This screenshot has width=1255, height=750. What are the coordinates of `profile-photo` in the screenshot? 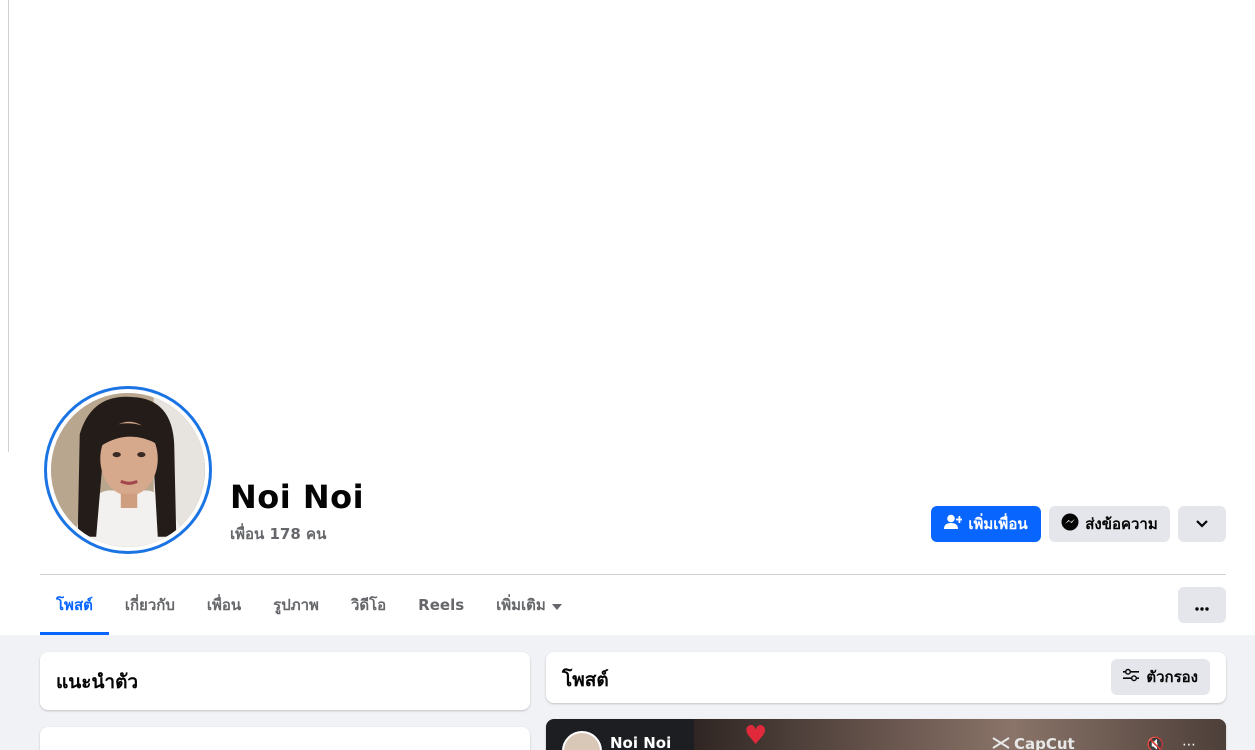 It's located at (128, 470).